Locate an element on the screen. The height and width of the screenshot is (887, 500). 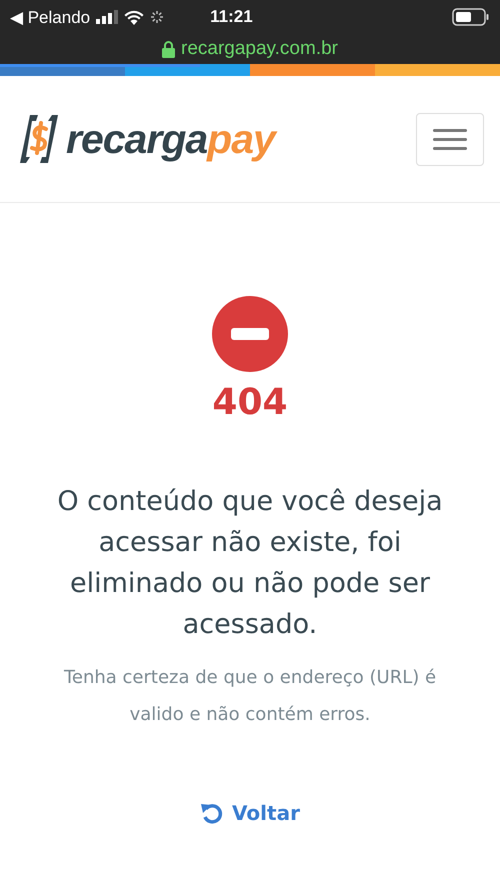
battery-icon is located at coordinates (471, 17).